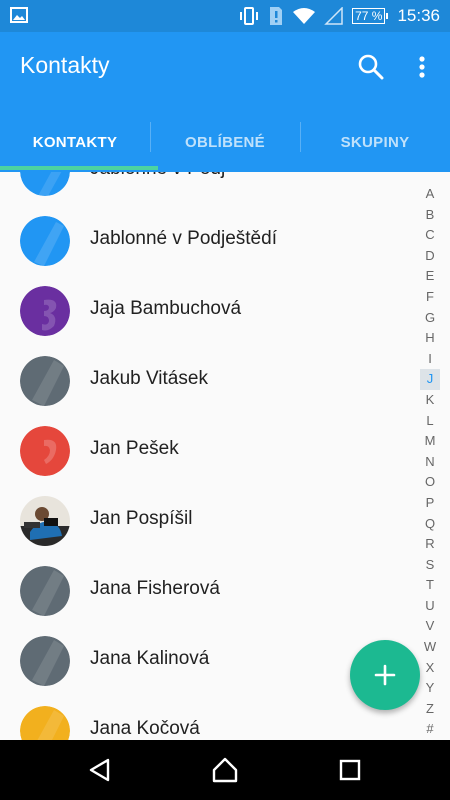 The image size is (450, 800). What do you see at coordinates (370, 16) in the screenshot?
I see `battery-indicator: 77 %` at bounding box center [370, 16].